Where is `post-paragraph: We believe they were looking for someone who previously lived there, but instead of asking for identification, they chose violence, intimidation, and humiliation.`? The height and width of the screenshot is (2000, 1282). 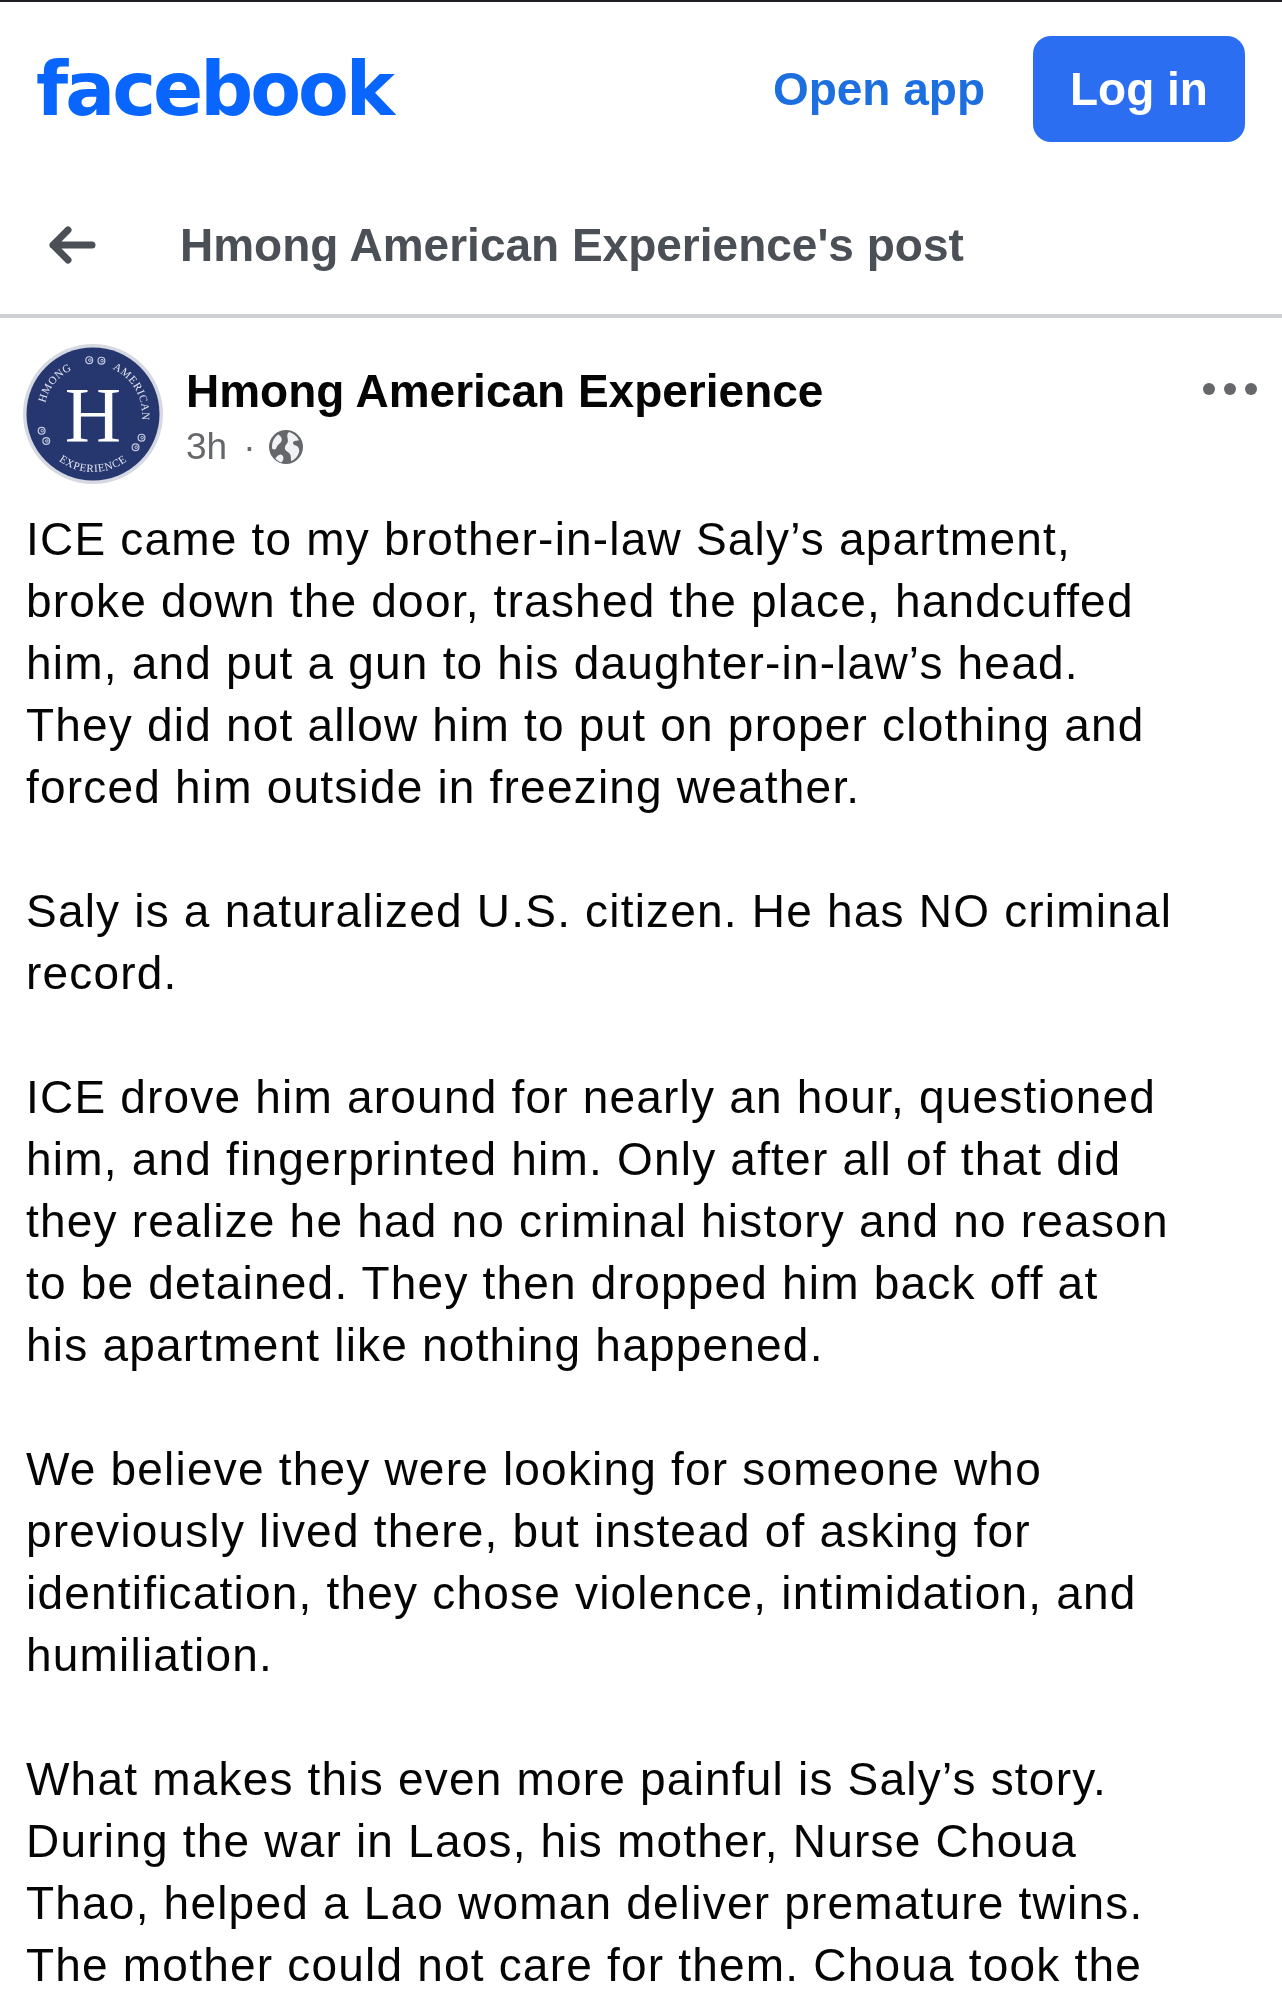 post-paragraph: We believe they were looking for someone who previously lived there, but instead of asking for identification, they chose violence, intimidation, and humiliation. is located at coordinates (582, 1562).